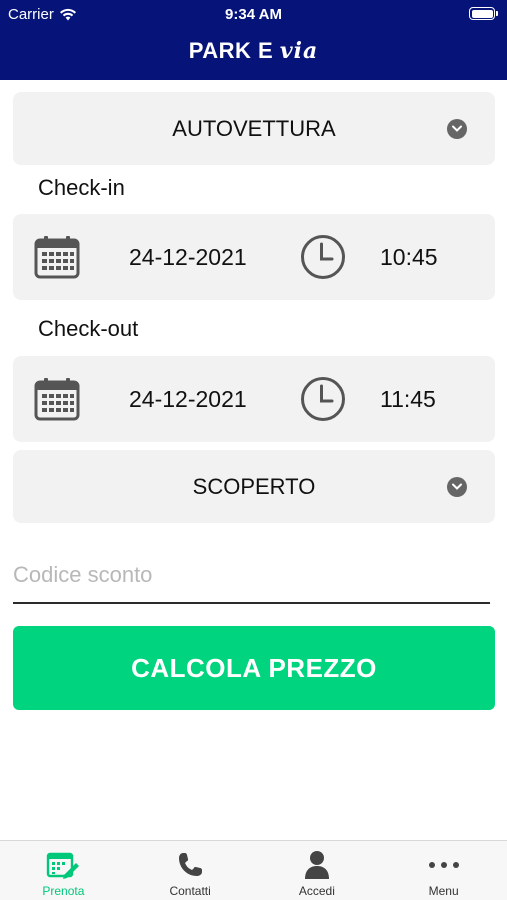 This screenshot has height=900, width=507. I want to click on app-header: Carrier 9:34 AM PARK E via, so click(253, 40).